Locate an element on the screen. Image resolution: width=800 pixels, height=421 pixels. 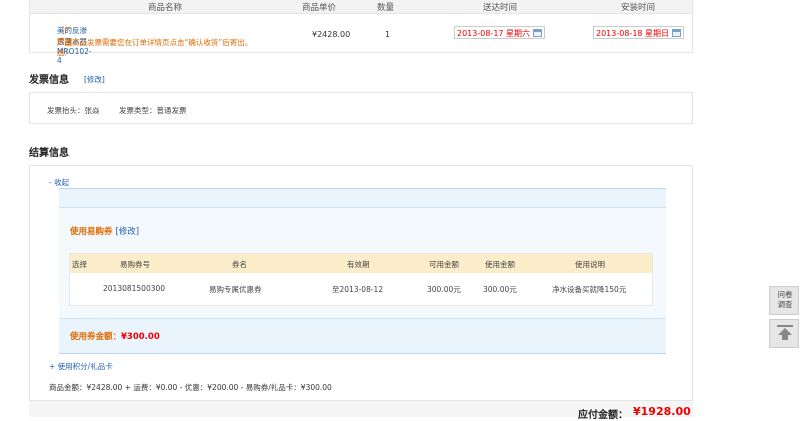
header-quantity: 数量 is located at coordinates (386, 8).